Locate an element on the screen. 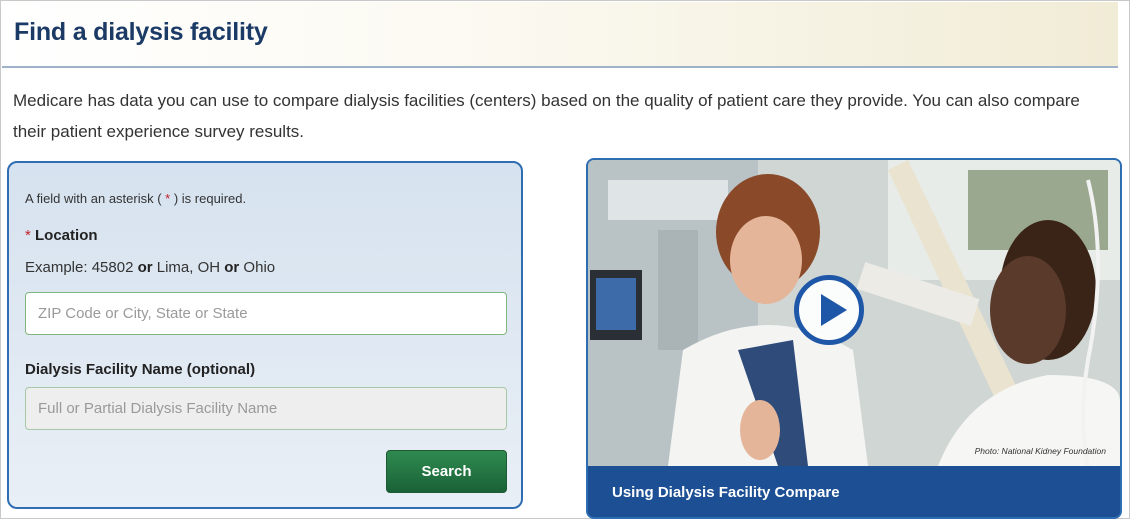  page-header: Find a dialysis facility is located at coordinates (560, 35).